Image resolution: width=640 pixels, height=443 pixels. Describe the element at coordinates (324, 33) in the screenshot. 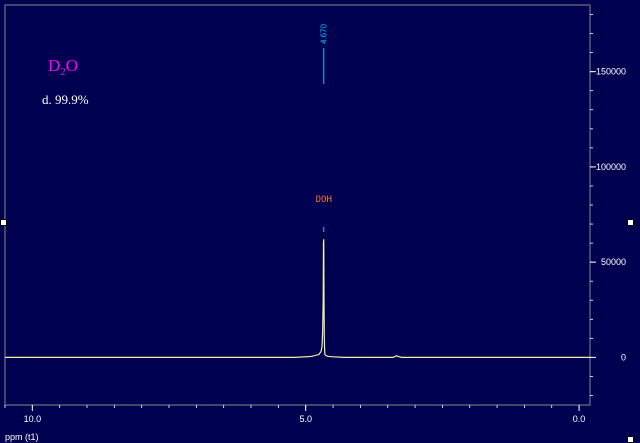

I see `peak-pick-label: 4.670` at that location.